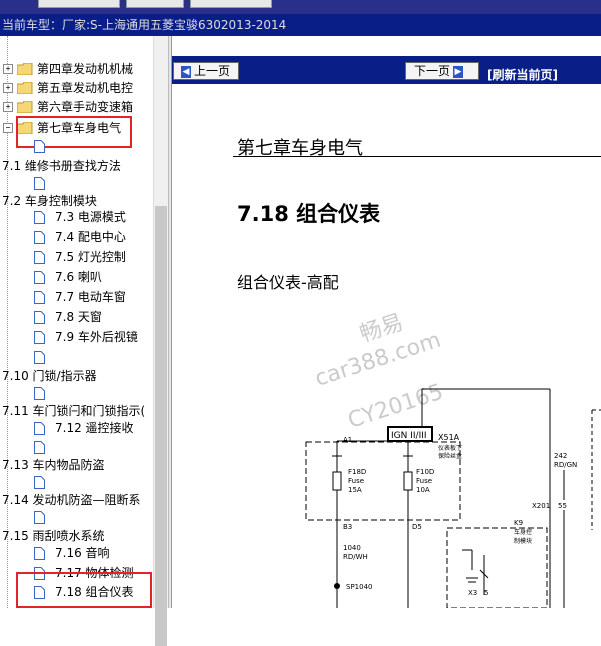  Describe the element at coordinates (560, 456) in the screenshot. I see `wire-242-label: 242` at that location.